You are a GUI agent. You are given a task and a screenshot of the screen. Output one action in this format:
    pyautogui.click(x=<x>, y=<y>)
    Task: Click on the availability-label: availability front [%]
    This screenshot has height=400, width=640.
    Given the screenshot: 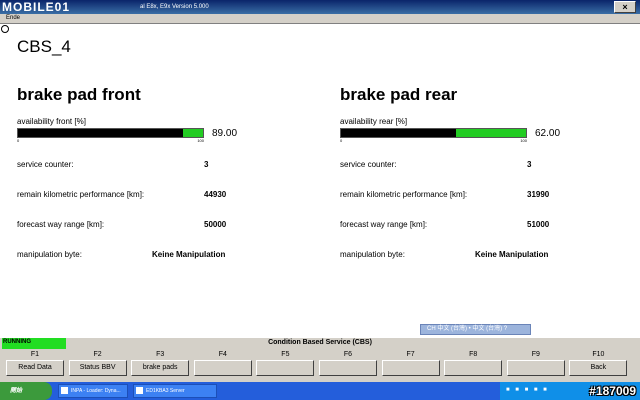 What is the action you would take?
    pyautogui.click(x=51, y=121)
    